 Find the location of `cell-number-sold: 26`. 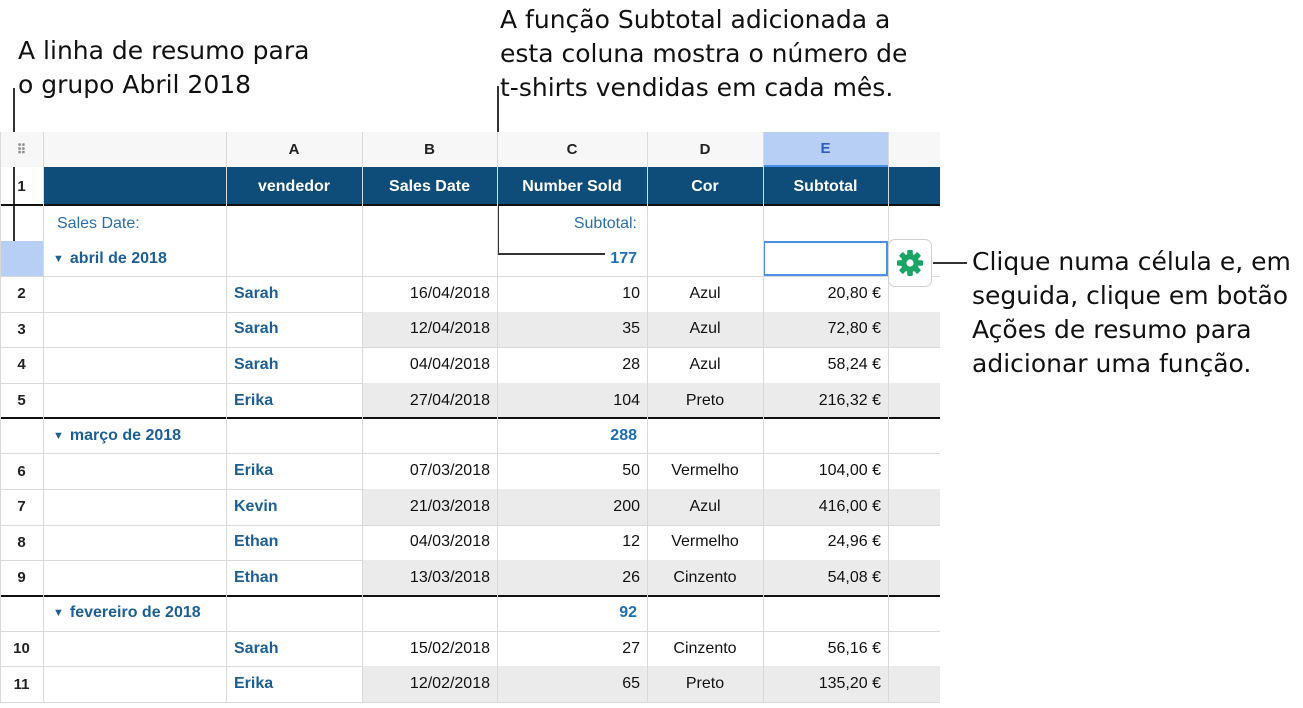

cell-number-sold: 26 is located at coordinates (572, 578).